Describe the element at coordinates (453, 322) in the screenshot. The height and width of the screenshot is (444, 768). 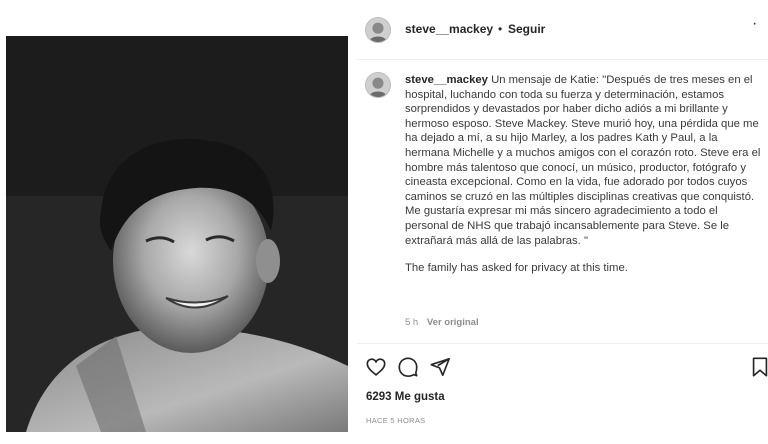
I see `see-original-link: Ver original` at that location.